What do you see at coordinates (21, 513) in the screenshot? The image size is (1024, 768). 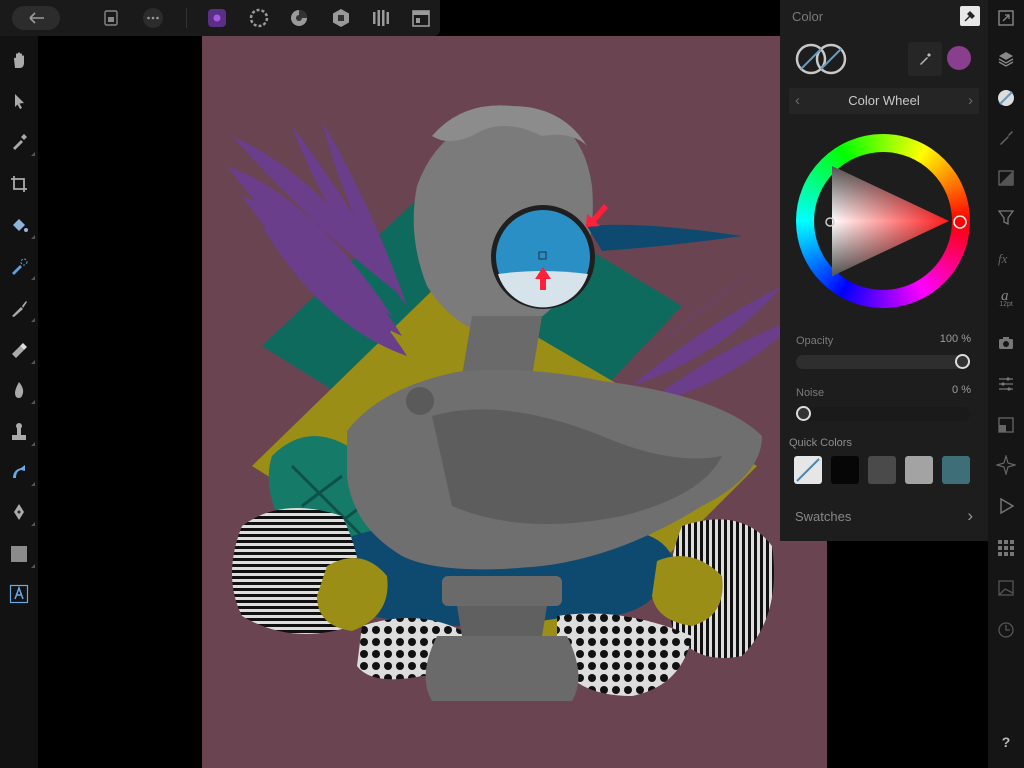 I see `pen-tool` at bounding box center [21, 513].